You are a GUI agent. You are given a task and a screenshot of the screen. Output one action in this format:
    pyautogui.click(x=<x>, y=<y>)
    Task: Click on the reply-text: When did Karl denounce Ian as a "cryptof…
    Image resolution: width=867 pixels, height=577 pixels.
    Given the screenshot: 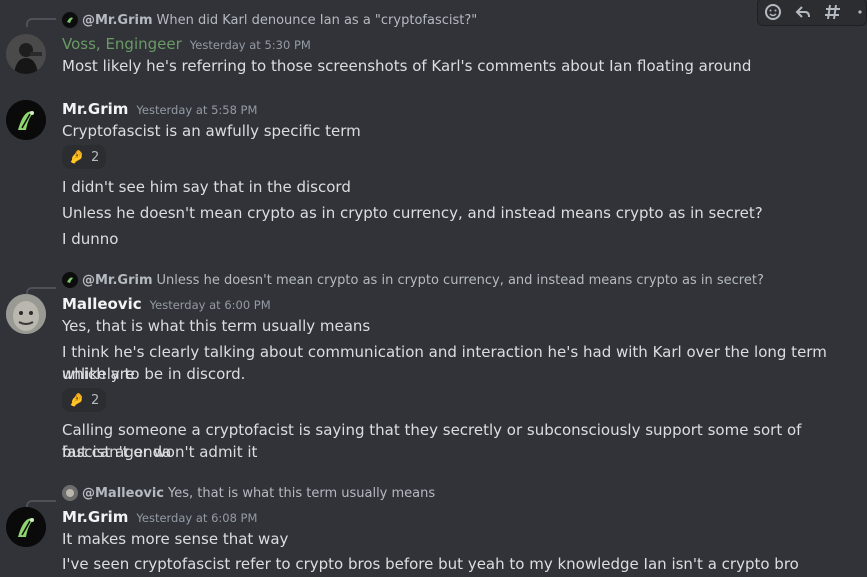 What is the action you would take?
    pyautogui.click(x=317, y=20)
    